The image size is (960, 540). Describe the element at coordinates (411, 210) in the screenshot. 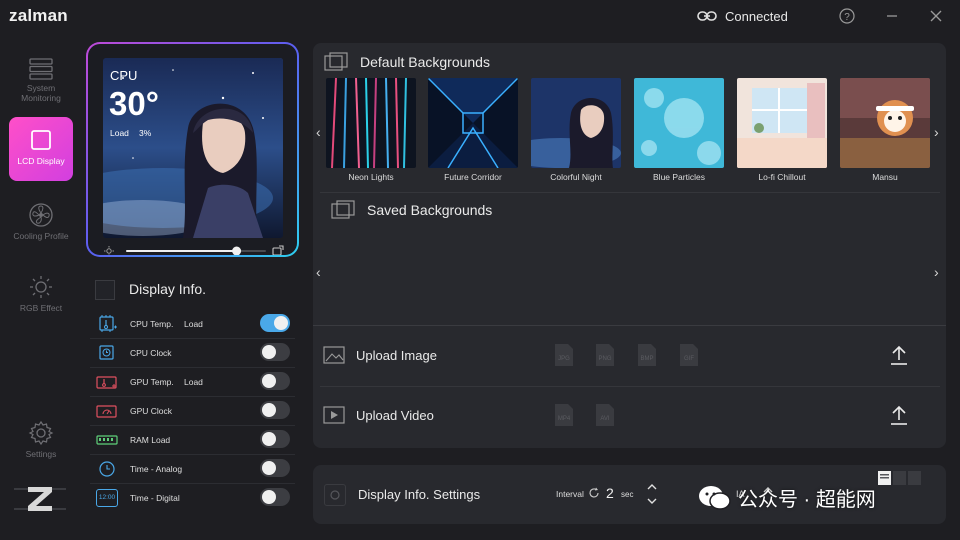

I see `saved-backgrounds-header: Saved Backgrounds` at that location.